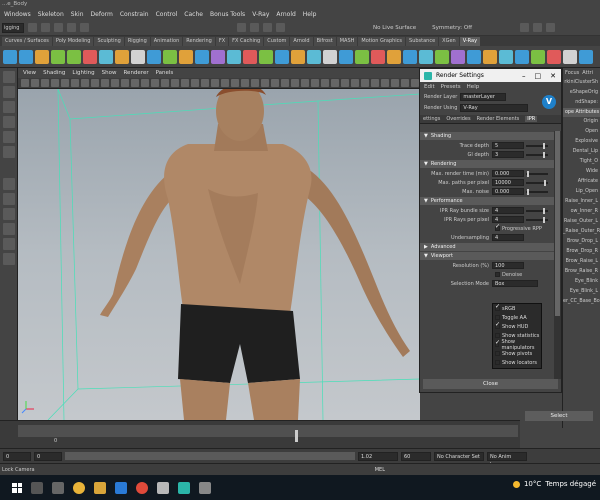  What do you see at coordinates (508, 219) in the screenshot?
I see `field-value: 4` at bounding box center [508, 219].